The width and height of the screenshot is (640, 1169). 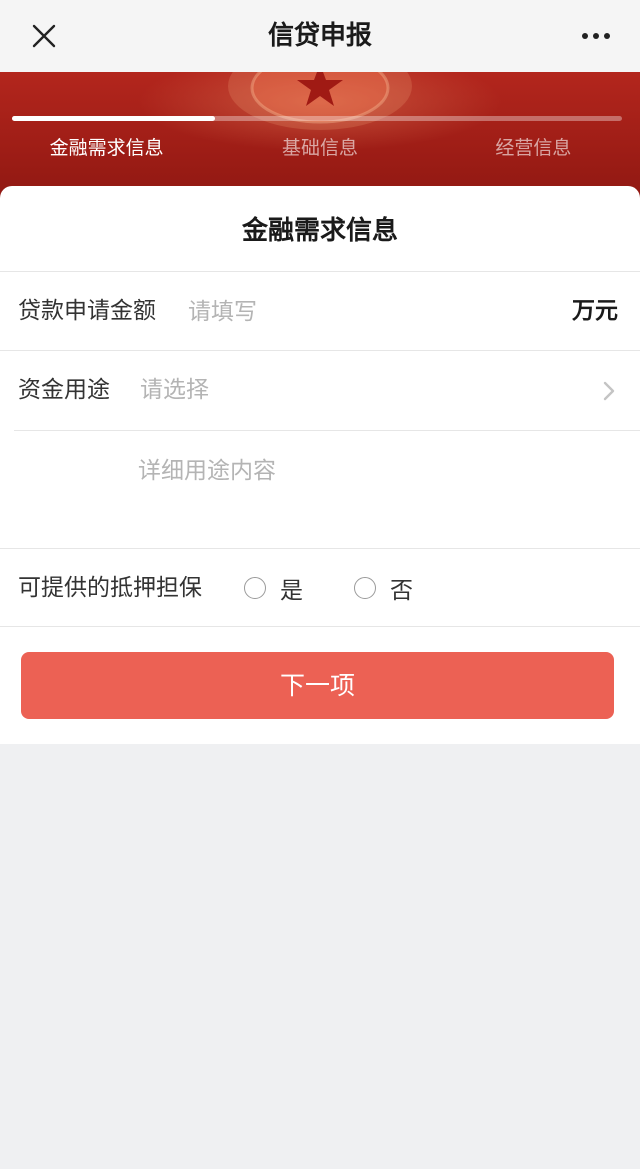 What do you see at coordinates (64, 390) in the screenshot?
I see `fund-purpose-label: 资金用途` at bounding box center [64, 390].